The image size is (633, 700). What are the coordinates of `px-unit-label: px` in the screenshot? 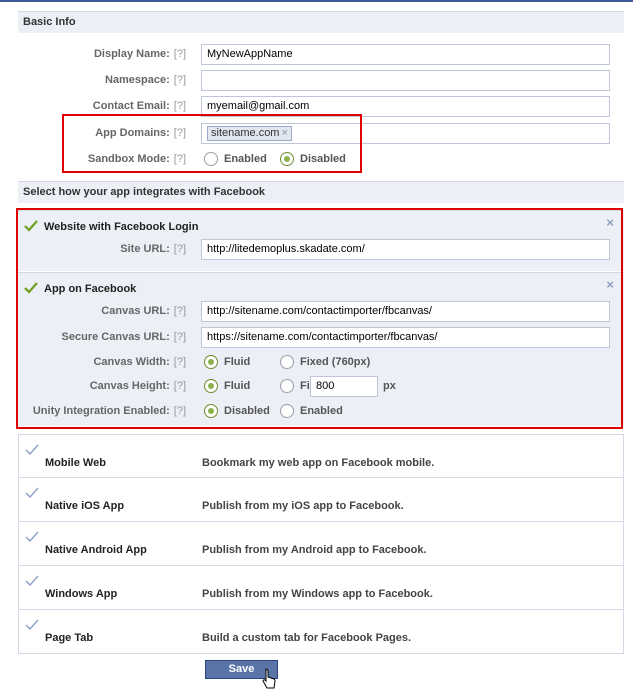 It's located at (389, 386).